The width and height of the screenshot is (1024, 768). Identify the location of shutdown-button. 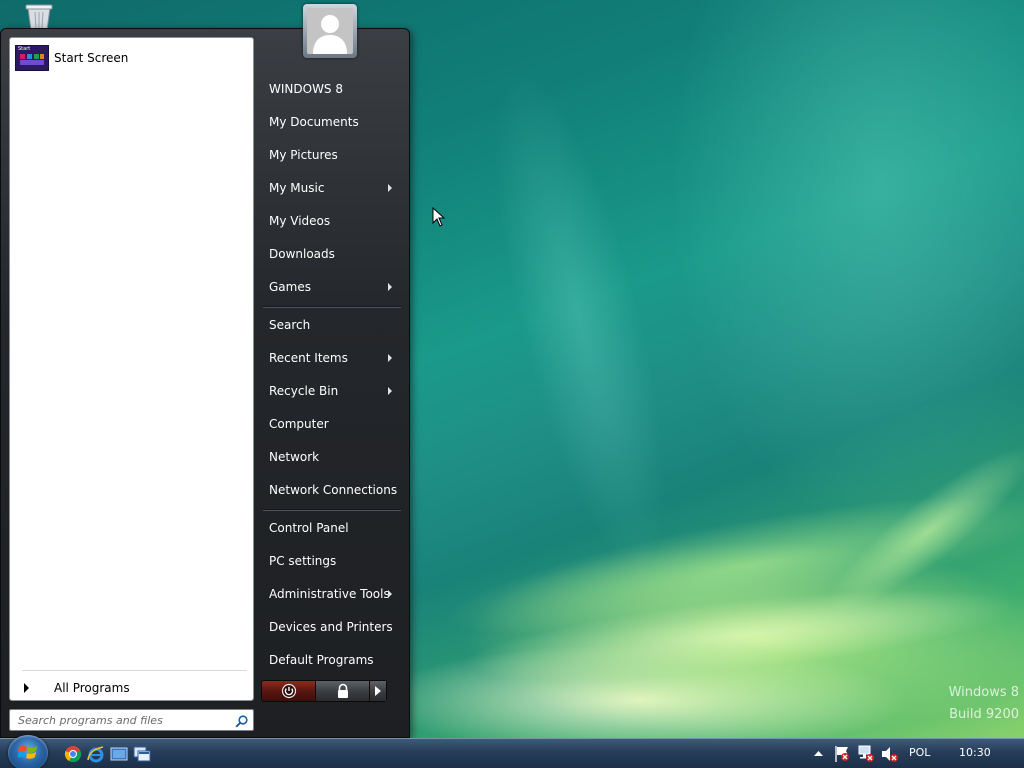
(289, 691).